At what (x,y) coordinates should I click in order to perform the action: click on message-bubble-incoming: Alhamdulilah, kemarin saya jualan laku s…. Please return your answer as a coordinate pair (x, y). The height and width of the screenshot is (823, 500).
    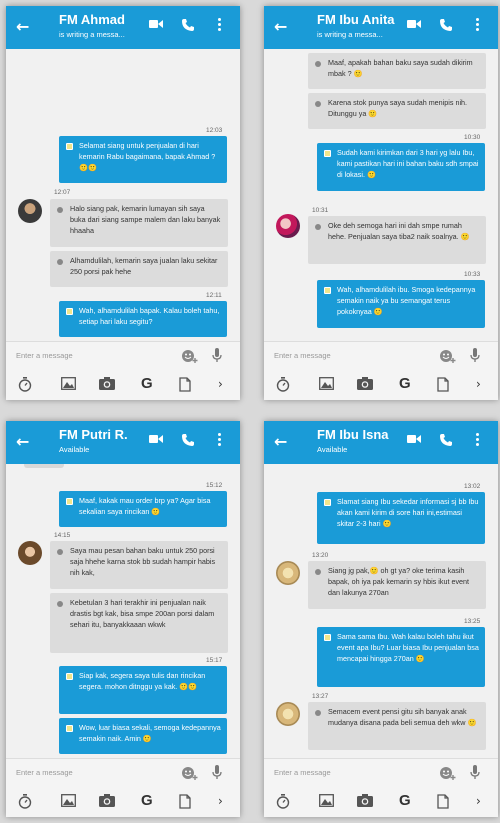
    Looking at the image, I should click on (139, 269).